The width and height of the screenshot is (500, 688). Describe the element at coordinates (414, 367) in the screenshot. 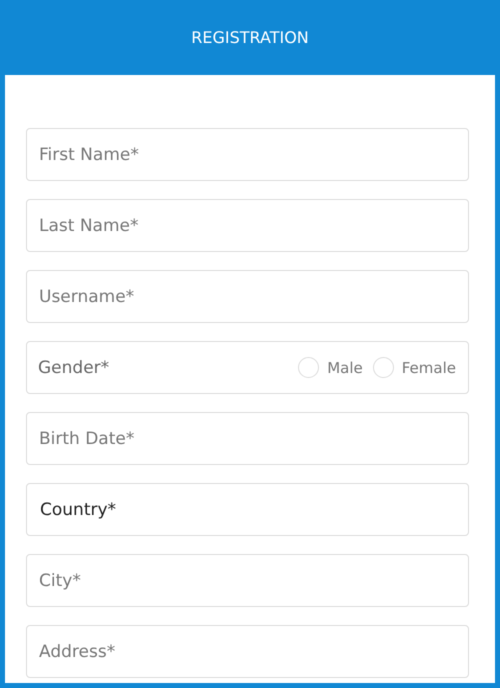

I see `radio-option: Female` at that location.